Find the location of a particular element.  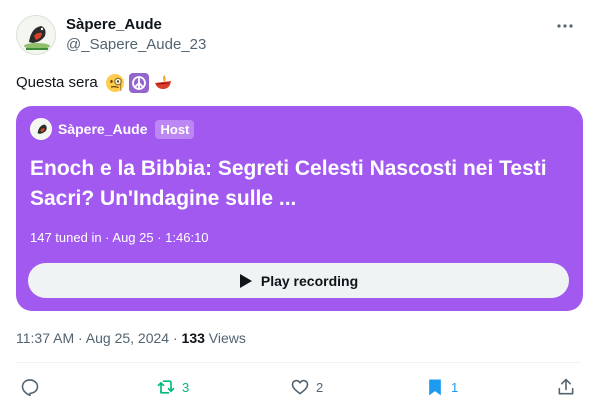

share-button is located at coordinates (566, 387).